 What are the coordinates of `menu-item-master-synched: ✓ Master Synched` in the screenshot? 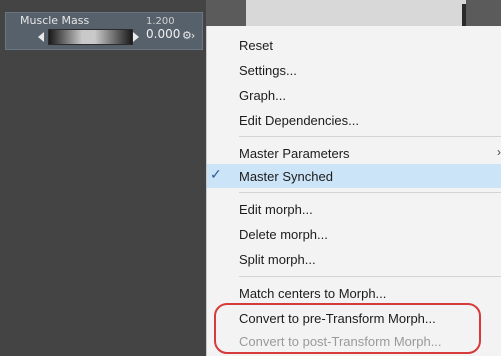 It's located at (354, 176).